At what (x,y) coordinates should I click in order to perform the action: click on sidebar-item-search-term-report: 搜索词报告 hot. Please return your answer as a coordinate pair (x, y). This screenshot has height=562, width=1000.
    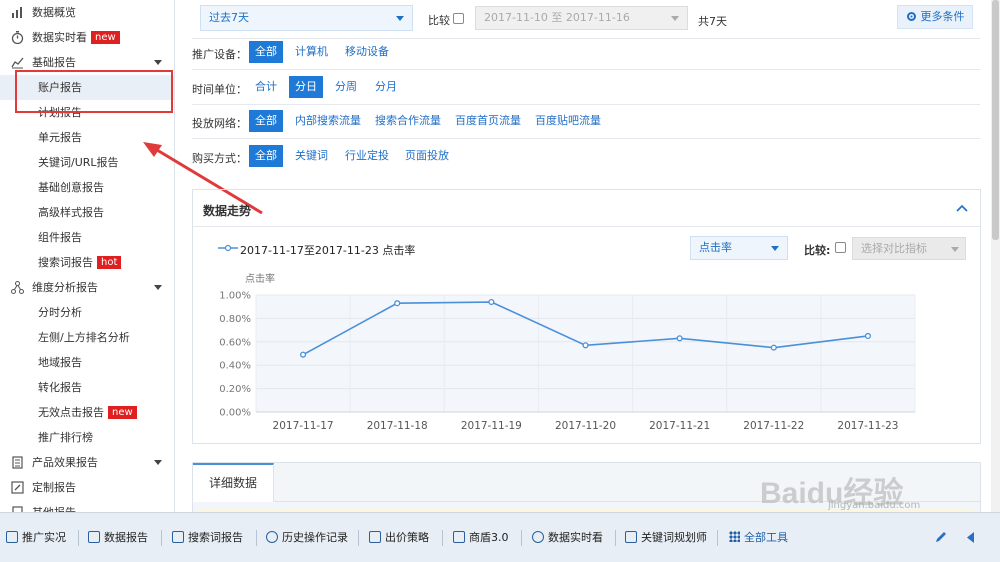
    Looking at the image, I should click on (87, 262).